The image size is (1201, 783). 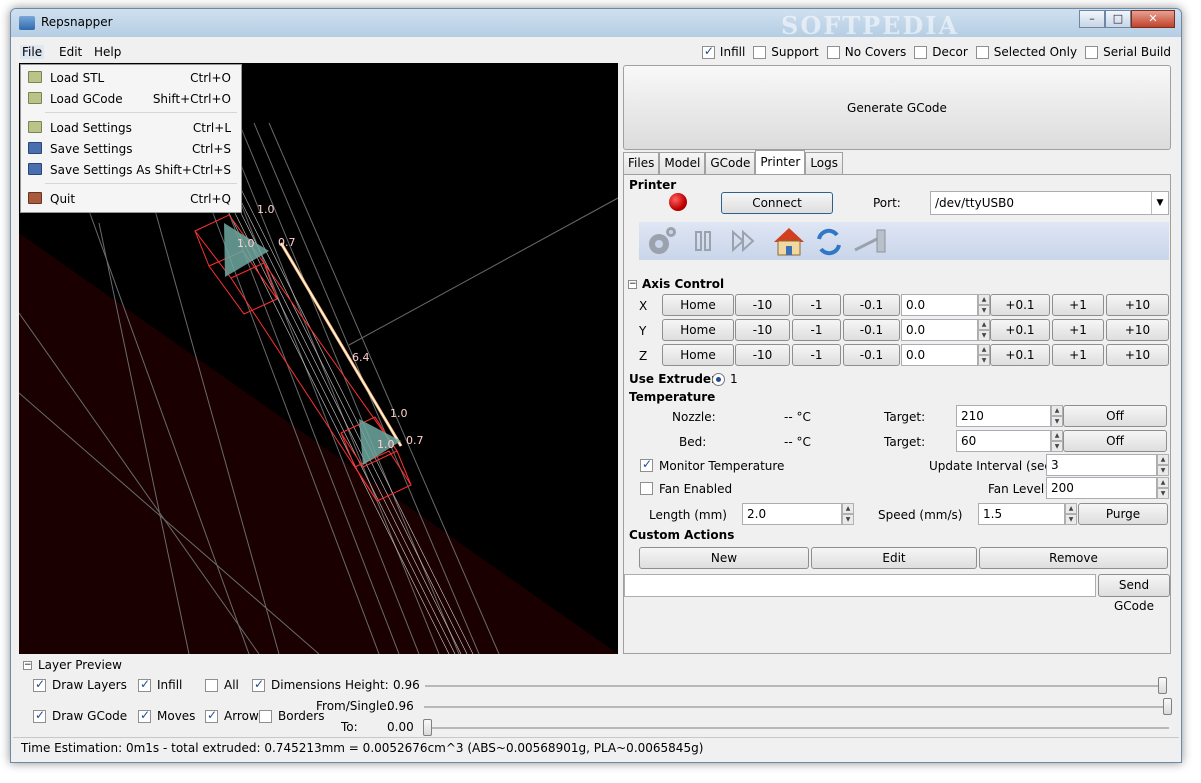 What do you see at coordinates (743, 241) in the screenshot?
I see `fast-forward-icon` at bounding box center [743, 241].